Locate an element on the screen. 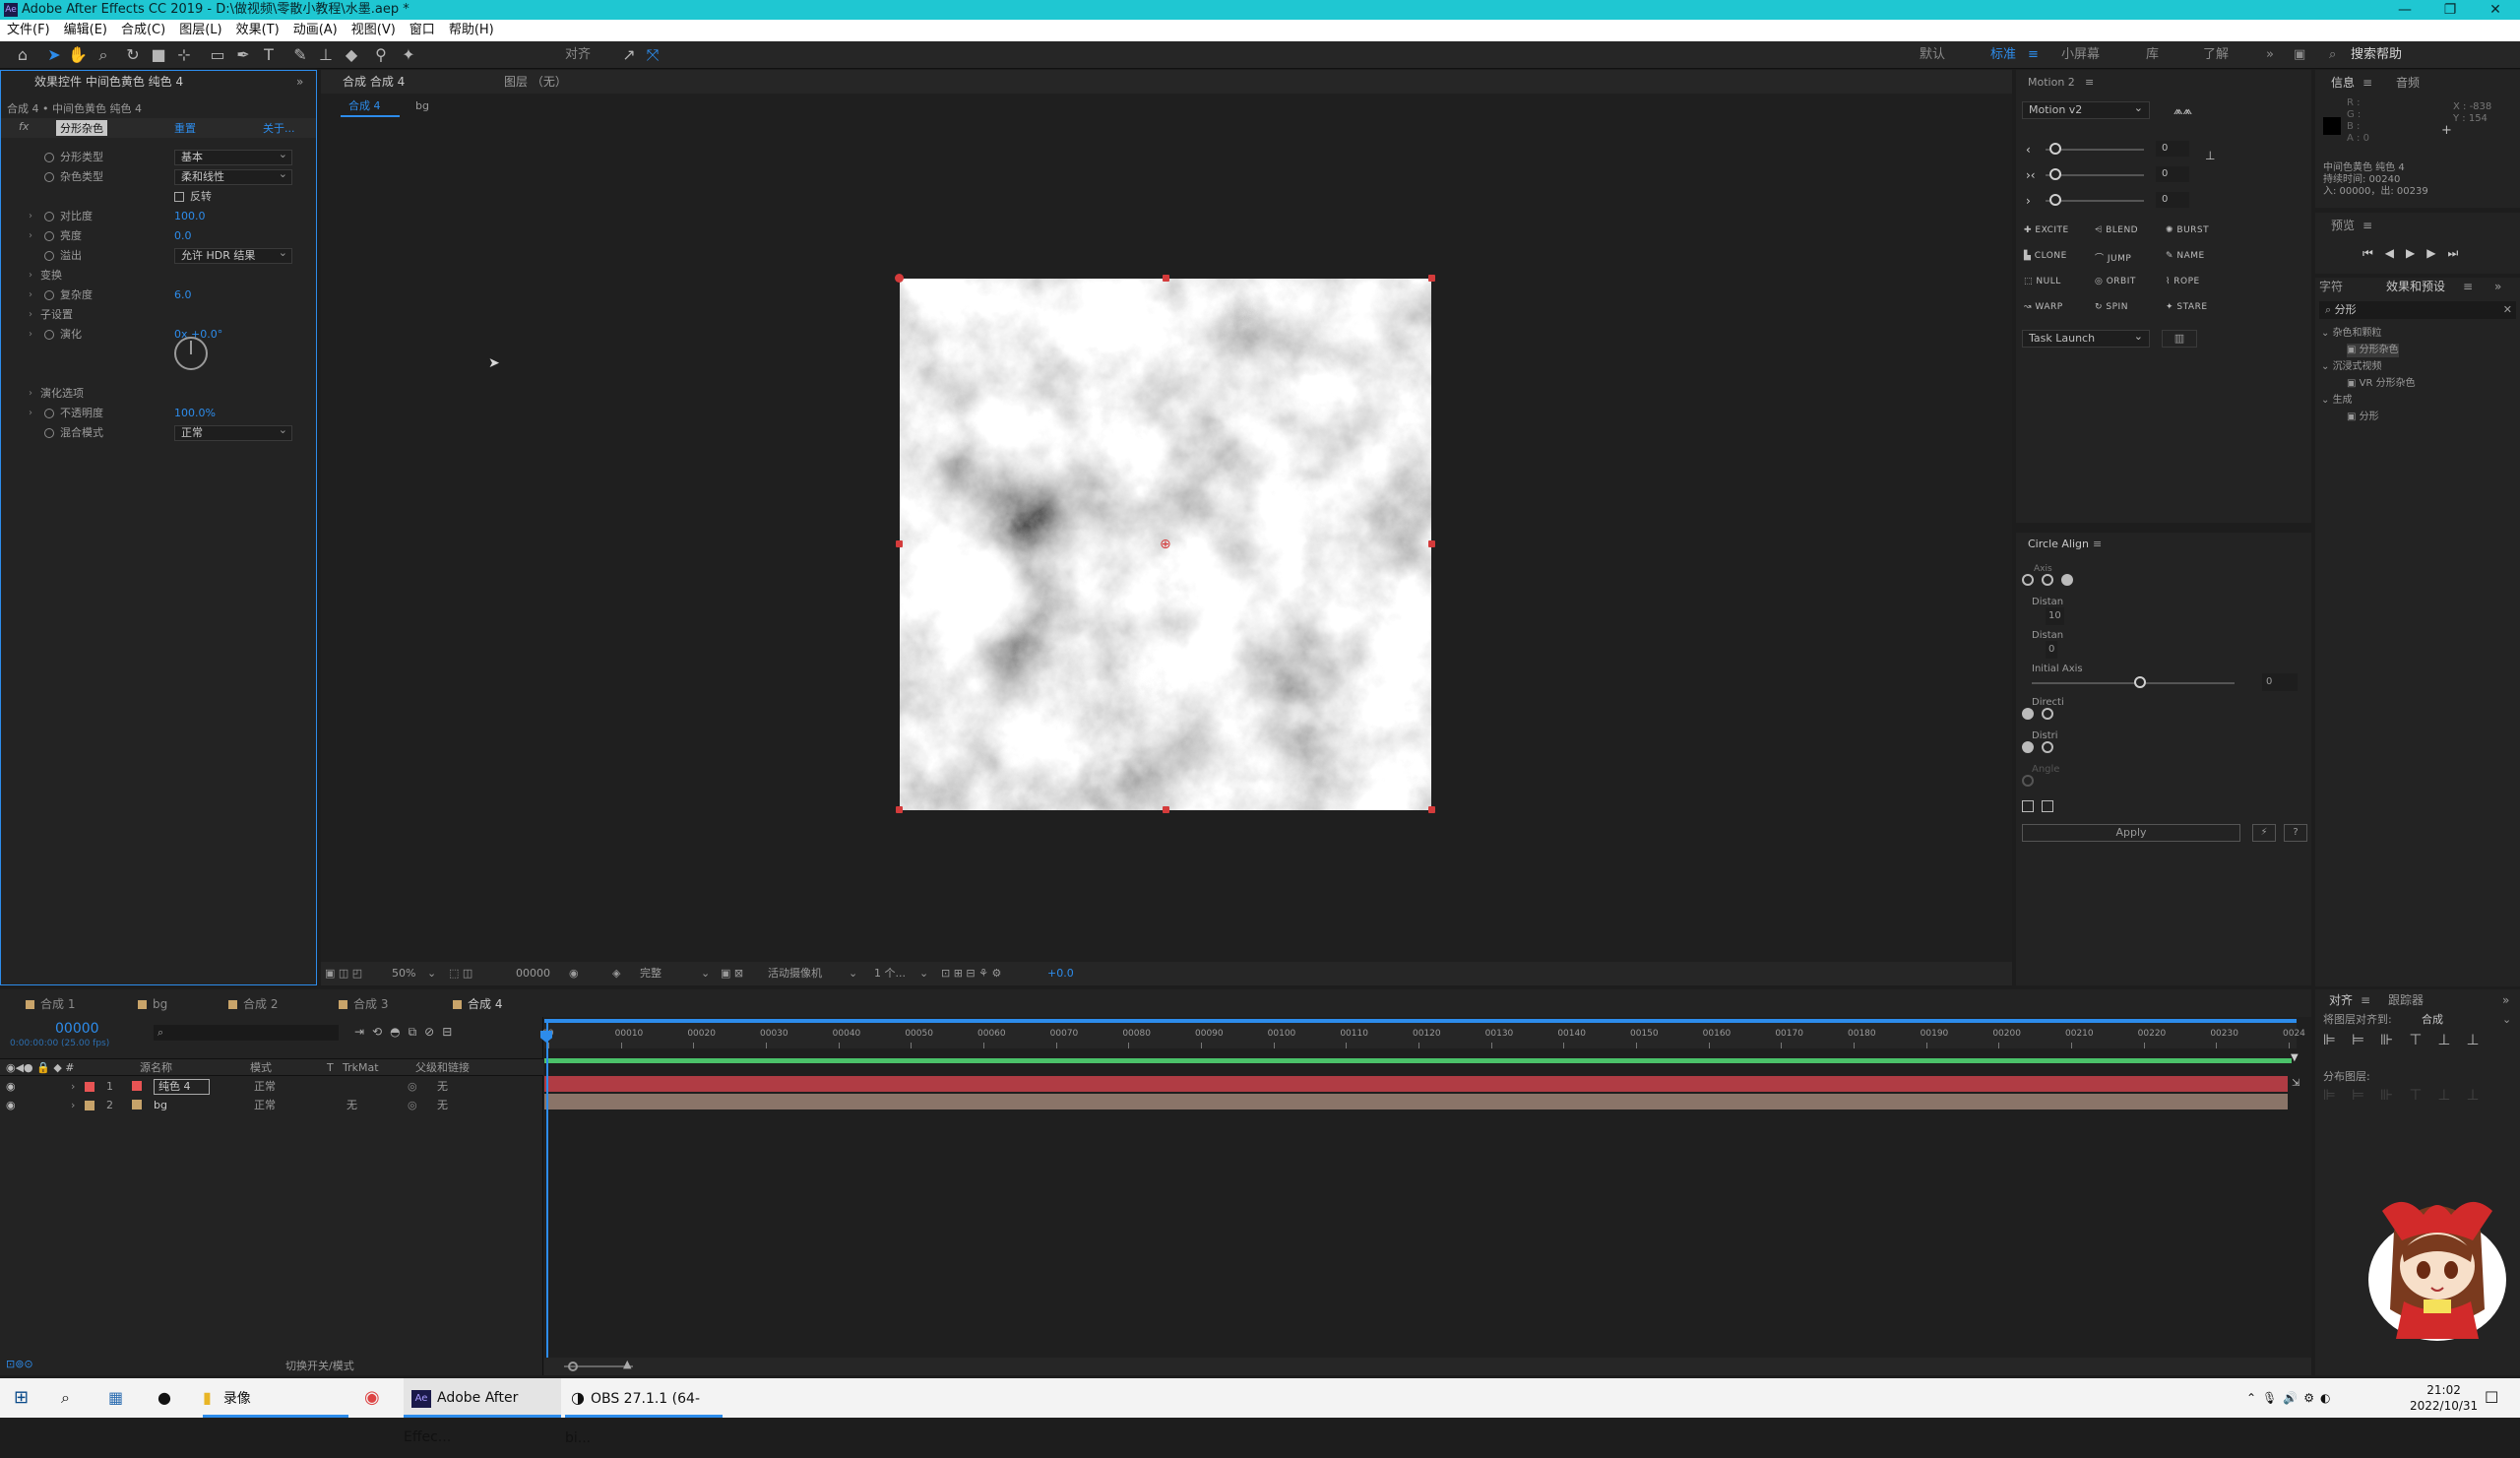 This screenshot has width=2520, height=1458. playback-controls: ⏮◀▶▶⏭ is located at coordinates (2416, 253).